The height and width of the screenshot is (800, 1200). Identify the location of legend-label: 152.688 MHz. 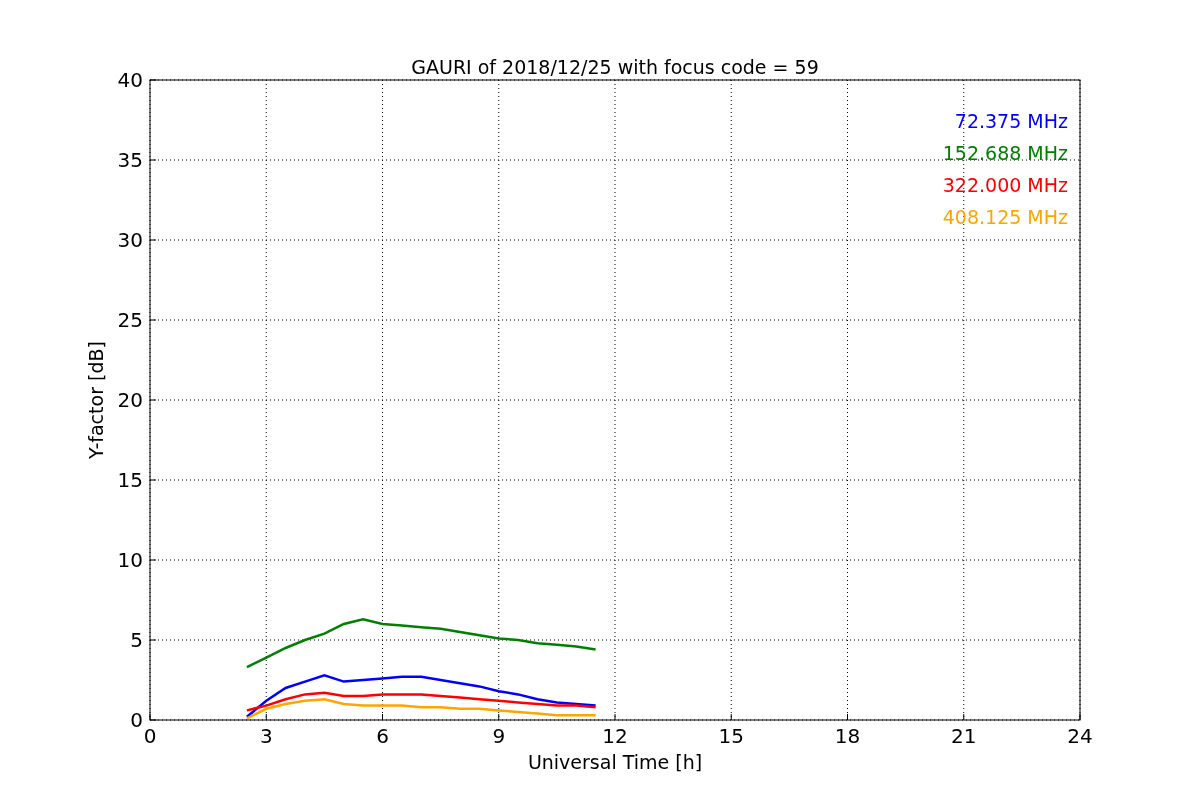
(1005, 153).